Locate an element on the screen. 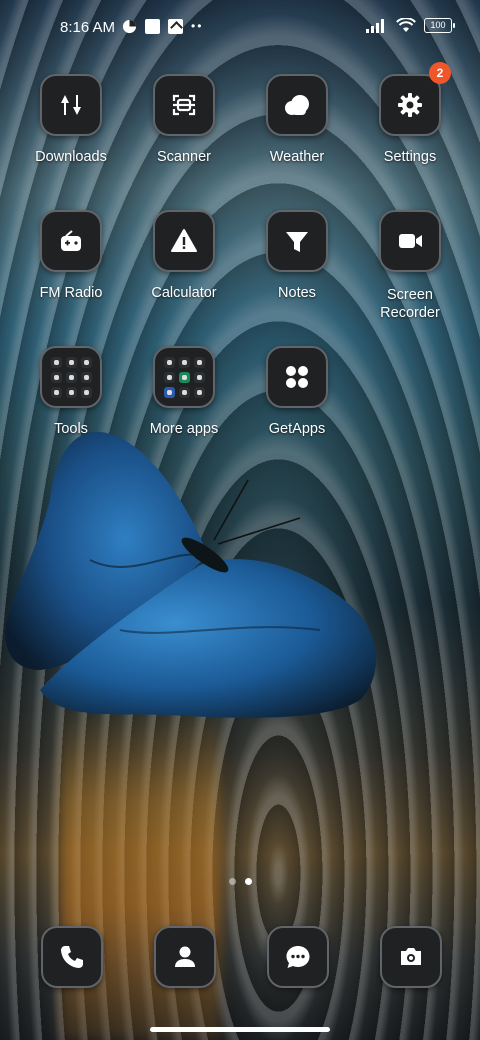 This screenshot has width=480, height=1040. folder-more-apps: More apps is located at coordinates (184, 392).